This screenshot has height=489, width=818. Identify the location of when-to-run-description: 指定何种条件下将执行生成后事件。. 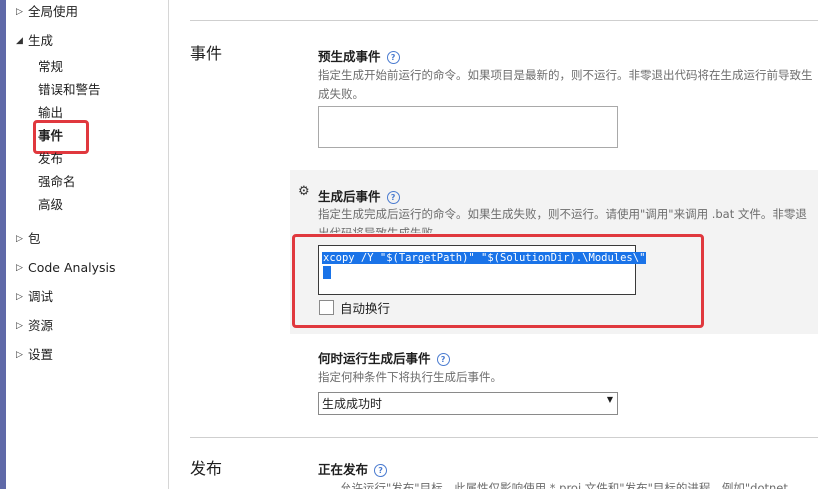
(410, 377).